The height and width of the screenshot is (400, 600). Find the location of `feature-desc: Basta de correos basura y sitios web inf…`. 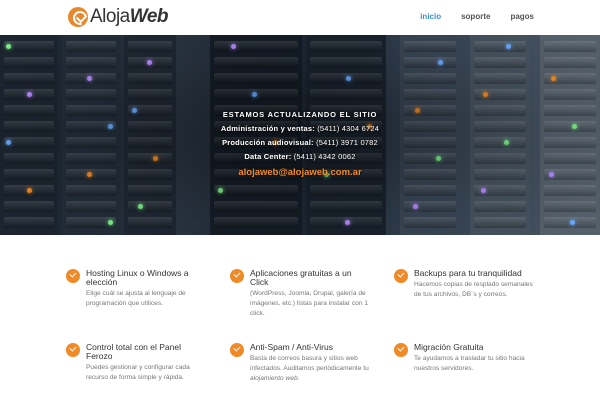

feature-desc: Basta de correos basura y sitios web inf… is located at coordinates (311, 369).